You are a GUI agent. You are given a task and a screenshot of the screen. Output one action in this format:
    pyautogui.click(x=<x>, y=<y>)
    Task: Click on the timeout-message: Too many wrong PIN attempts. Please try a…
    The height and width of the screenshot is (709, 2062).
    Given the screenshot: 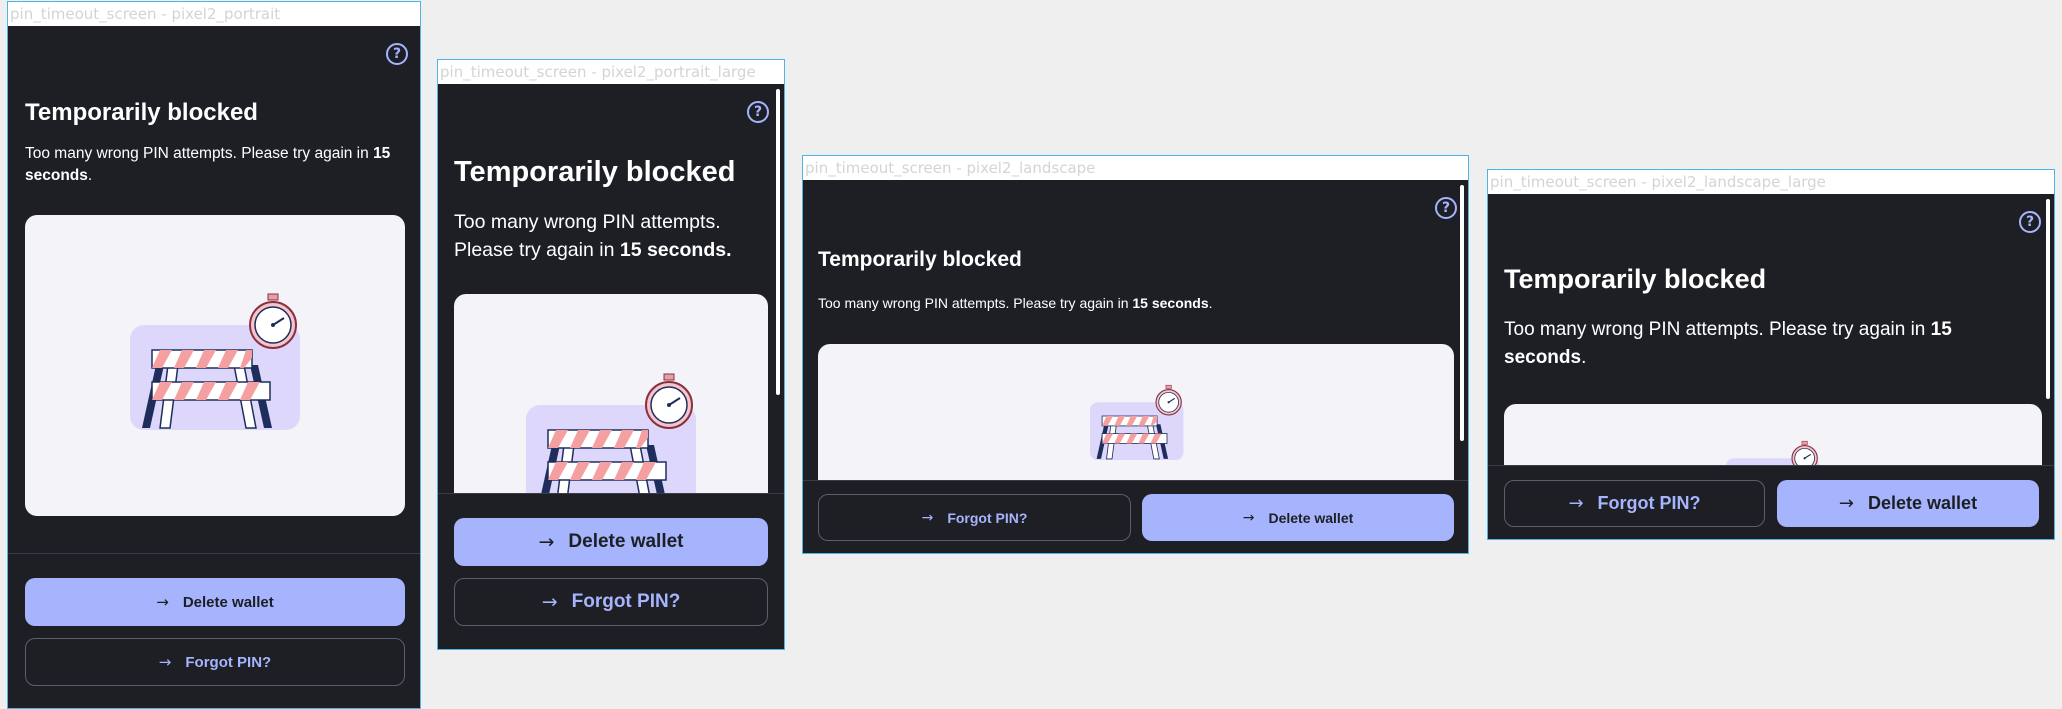 What is the action you would take?
    pyautogui.click(x=593, y=236)
    